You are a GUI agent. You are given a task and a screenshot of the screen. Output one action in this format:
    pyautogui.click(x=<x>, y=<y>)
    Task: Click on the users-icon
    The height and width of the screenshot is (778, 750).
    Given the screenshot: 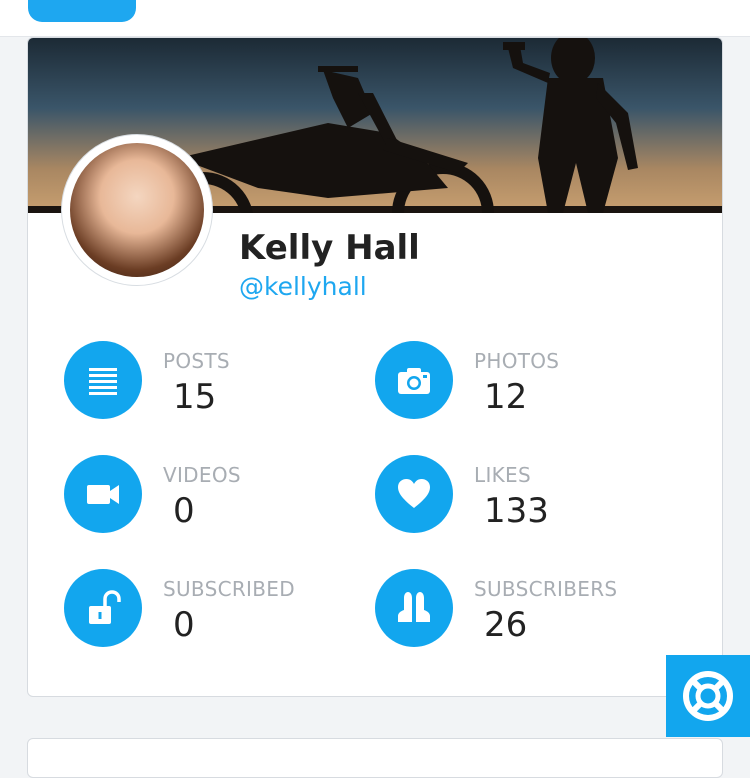 What is the action you would take?
    pyautogui.click(x=414, y=607)
    